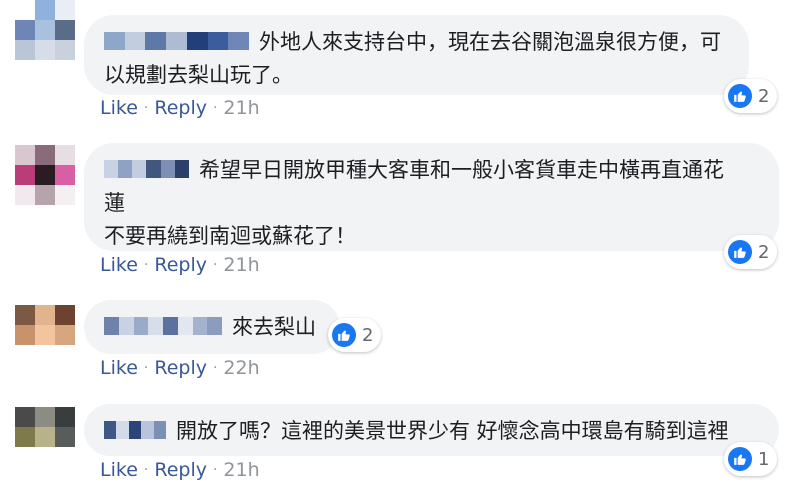 The image size is (800, 492). I want to click on comment-text: 開放了嗎？這裡的美景世界少有 好懷念高中環島有騎到這裡, so click(452, 431).